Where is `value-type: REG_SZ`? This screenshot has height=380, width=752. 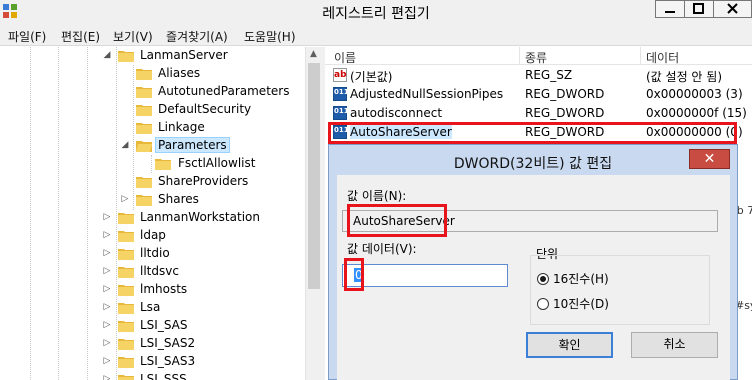 value-type: REG_SZ is located at coordinates (549, 75).